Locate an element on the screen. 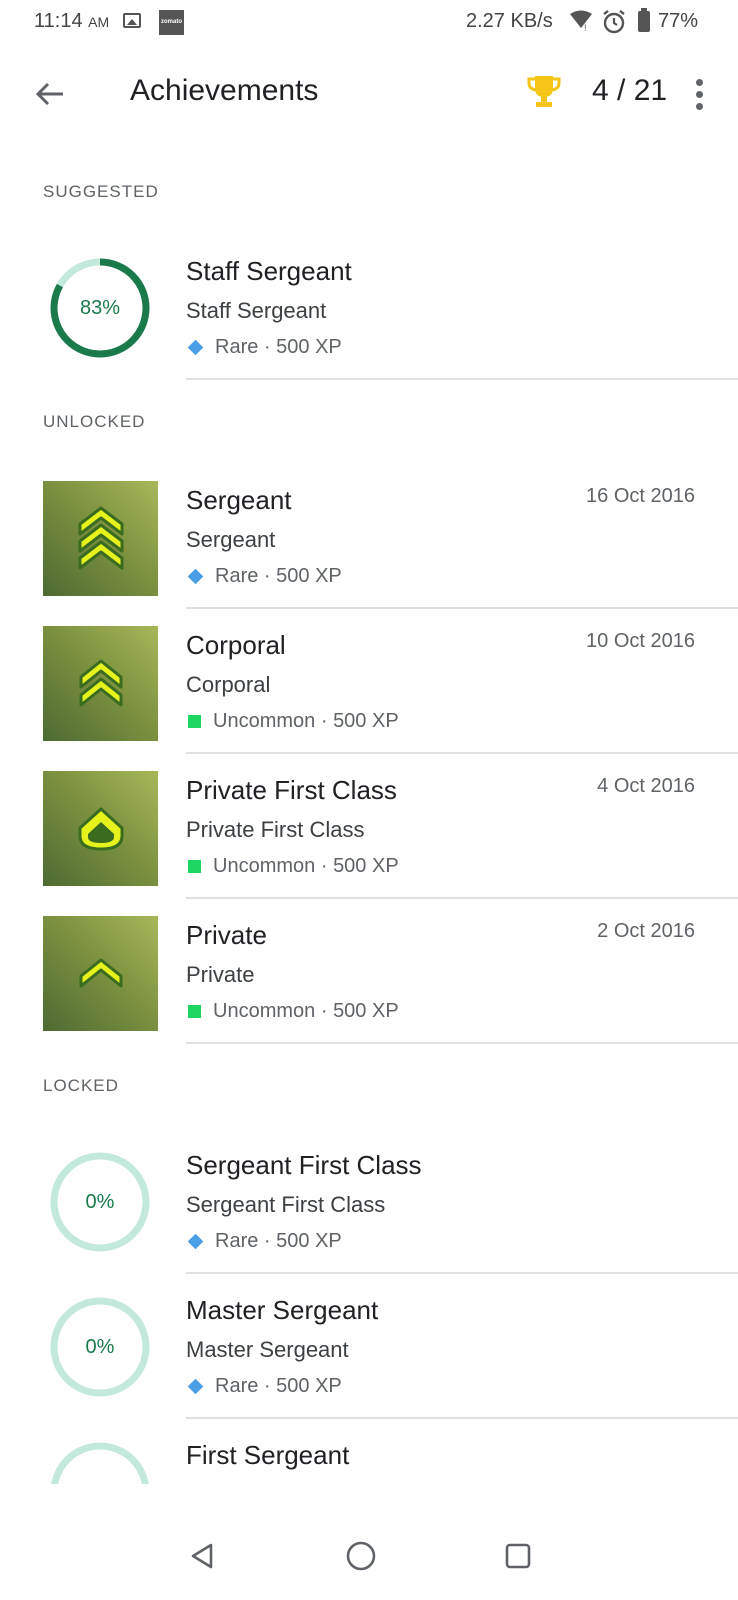 This screenshot has width=738, height=1600. unlock-date: 16 Oct 2016 is located at coordinates (640, 496).